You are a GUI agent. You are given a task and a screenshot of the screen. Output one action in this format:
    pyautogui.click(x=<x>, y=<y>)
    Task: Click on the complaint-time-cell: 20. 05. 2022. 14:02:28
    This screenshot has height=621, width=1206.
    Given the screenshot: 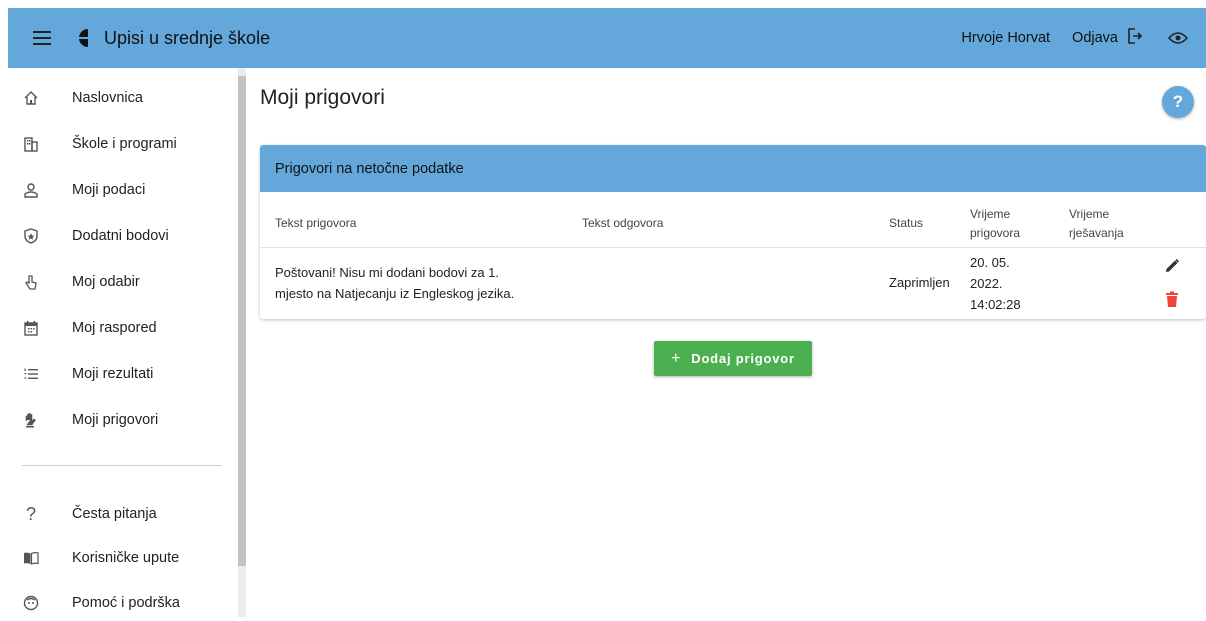 What is the action you would take?
    pyautogui.click(x=995, y=283)
    